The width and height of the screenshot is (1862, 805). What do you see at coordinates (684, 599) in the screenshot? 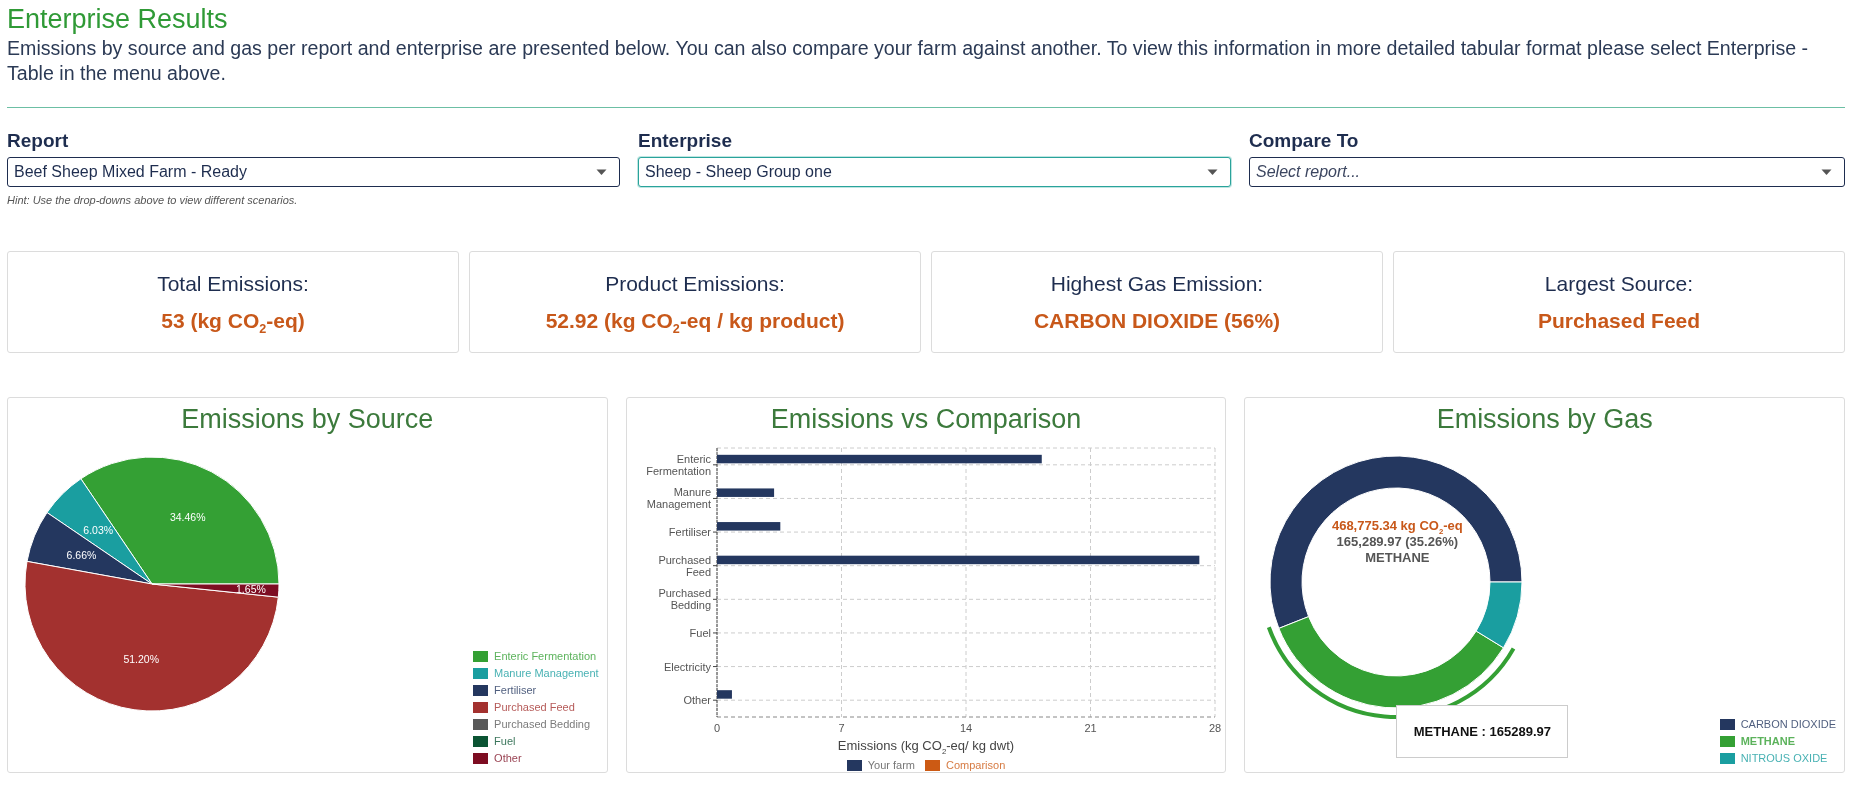
I see `category-label: Purchased Bedding` at bounding box center [684, 599].